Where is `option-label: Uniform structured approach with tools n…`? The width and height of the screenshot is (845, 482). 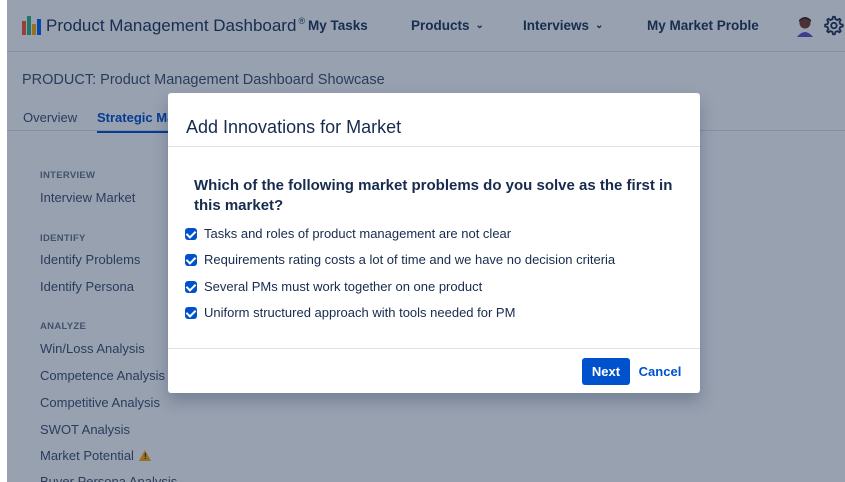 option-label: Uniform structured approach with tools n… is located at coordinates (360, 312).